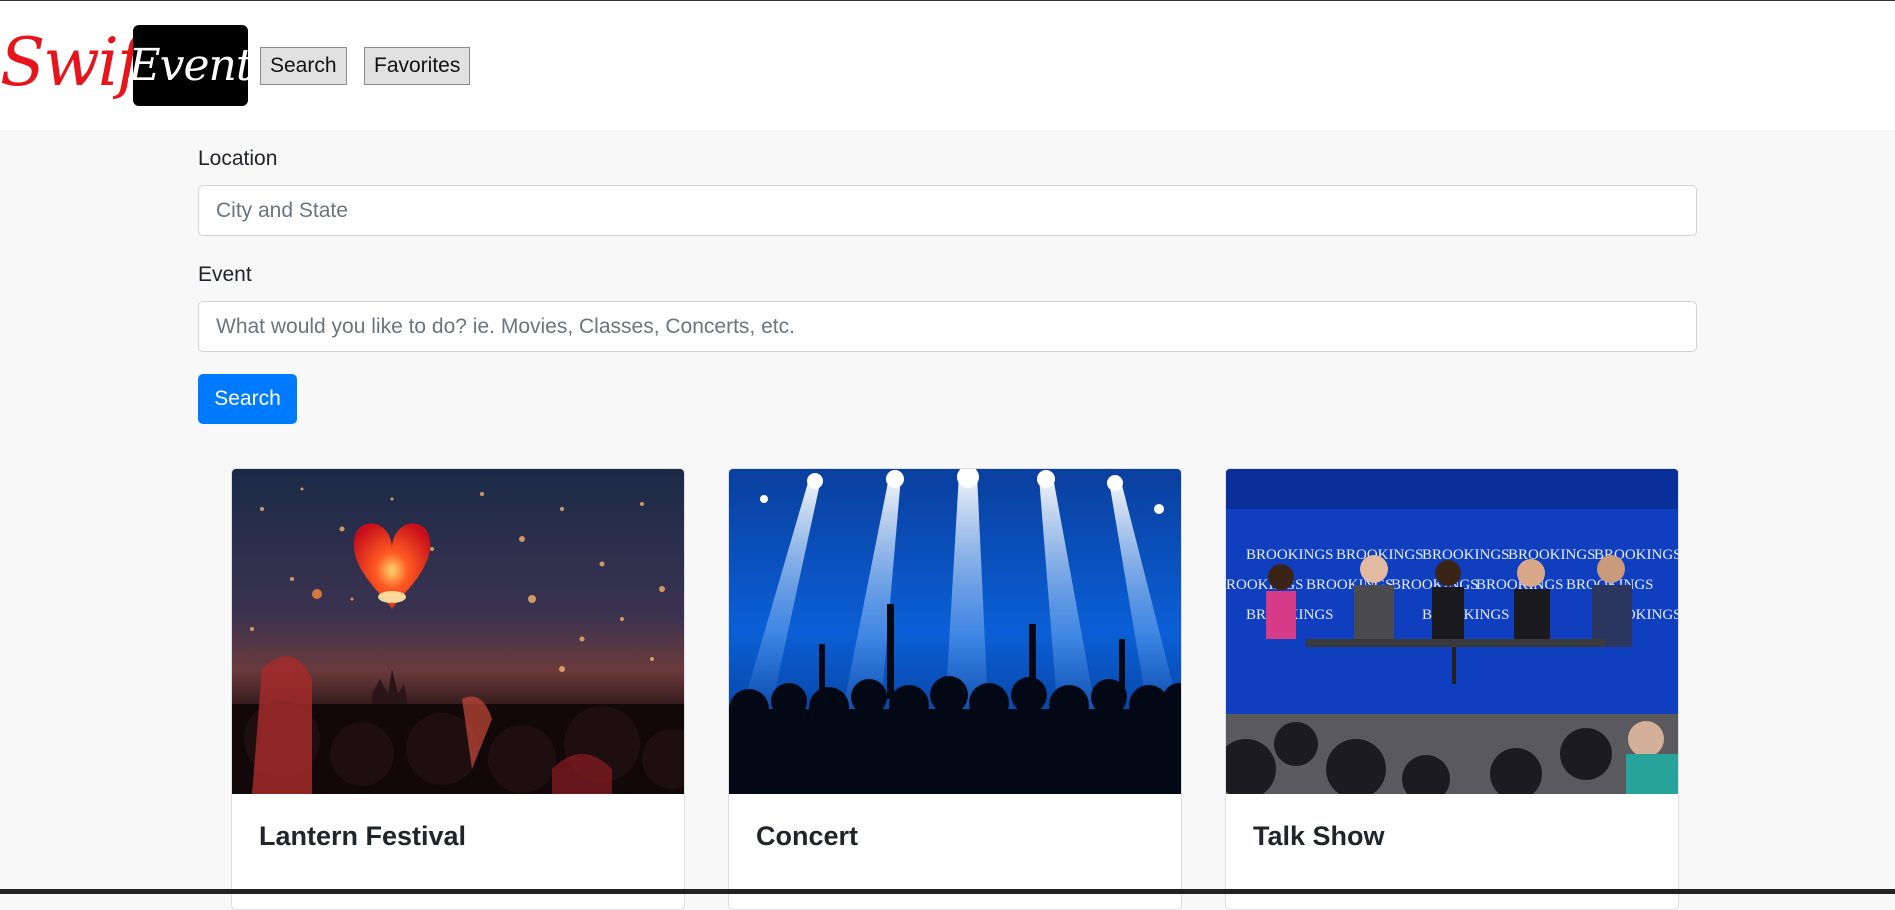 This screenshot has width=1895, height=910. What do you see at coordinates (955, 631) in the screenshot?
I see `concert-image` at bounding box center [955, 631].